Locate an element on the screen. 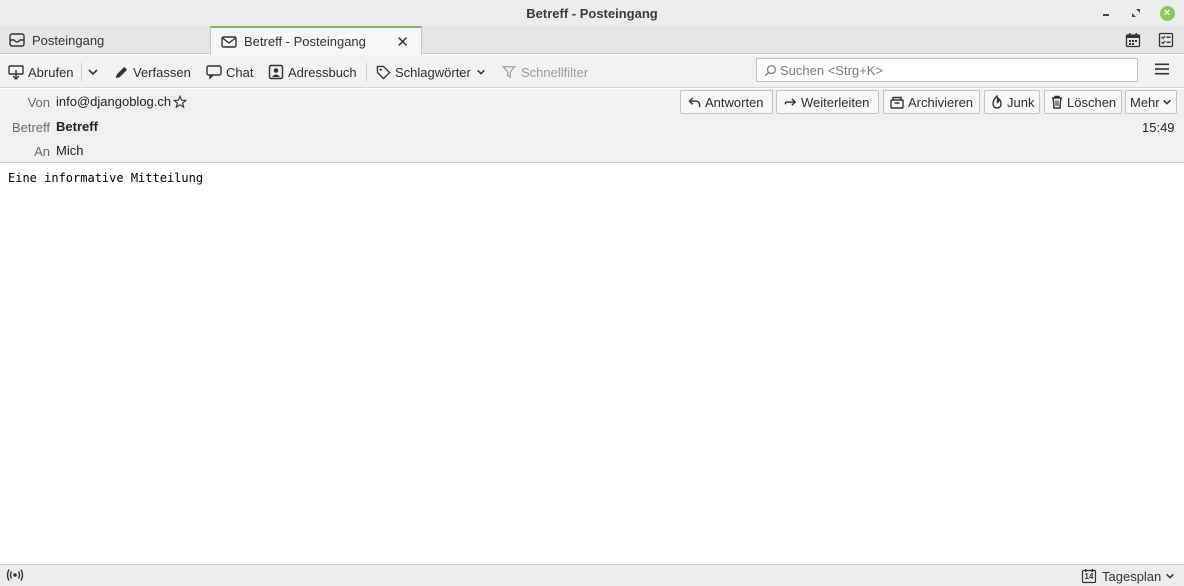 The width and height of the screenshot is (1184, 586). search-input: Suchen <Strg+K> is located at coordinates (947, 70).